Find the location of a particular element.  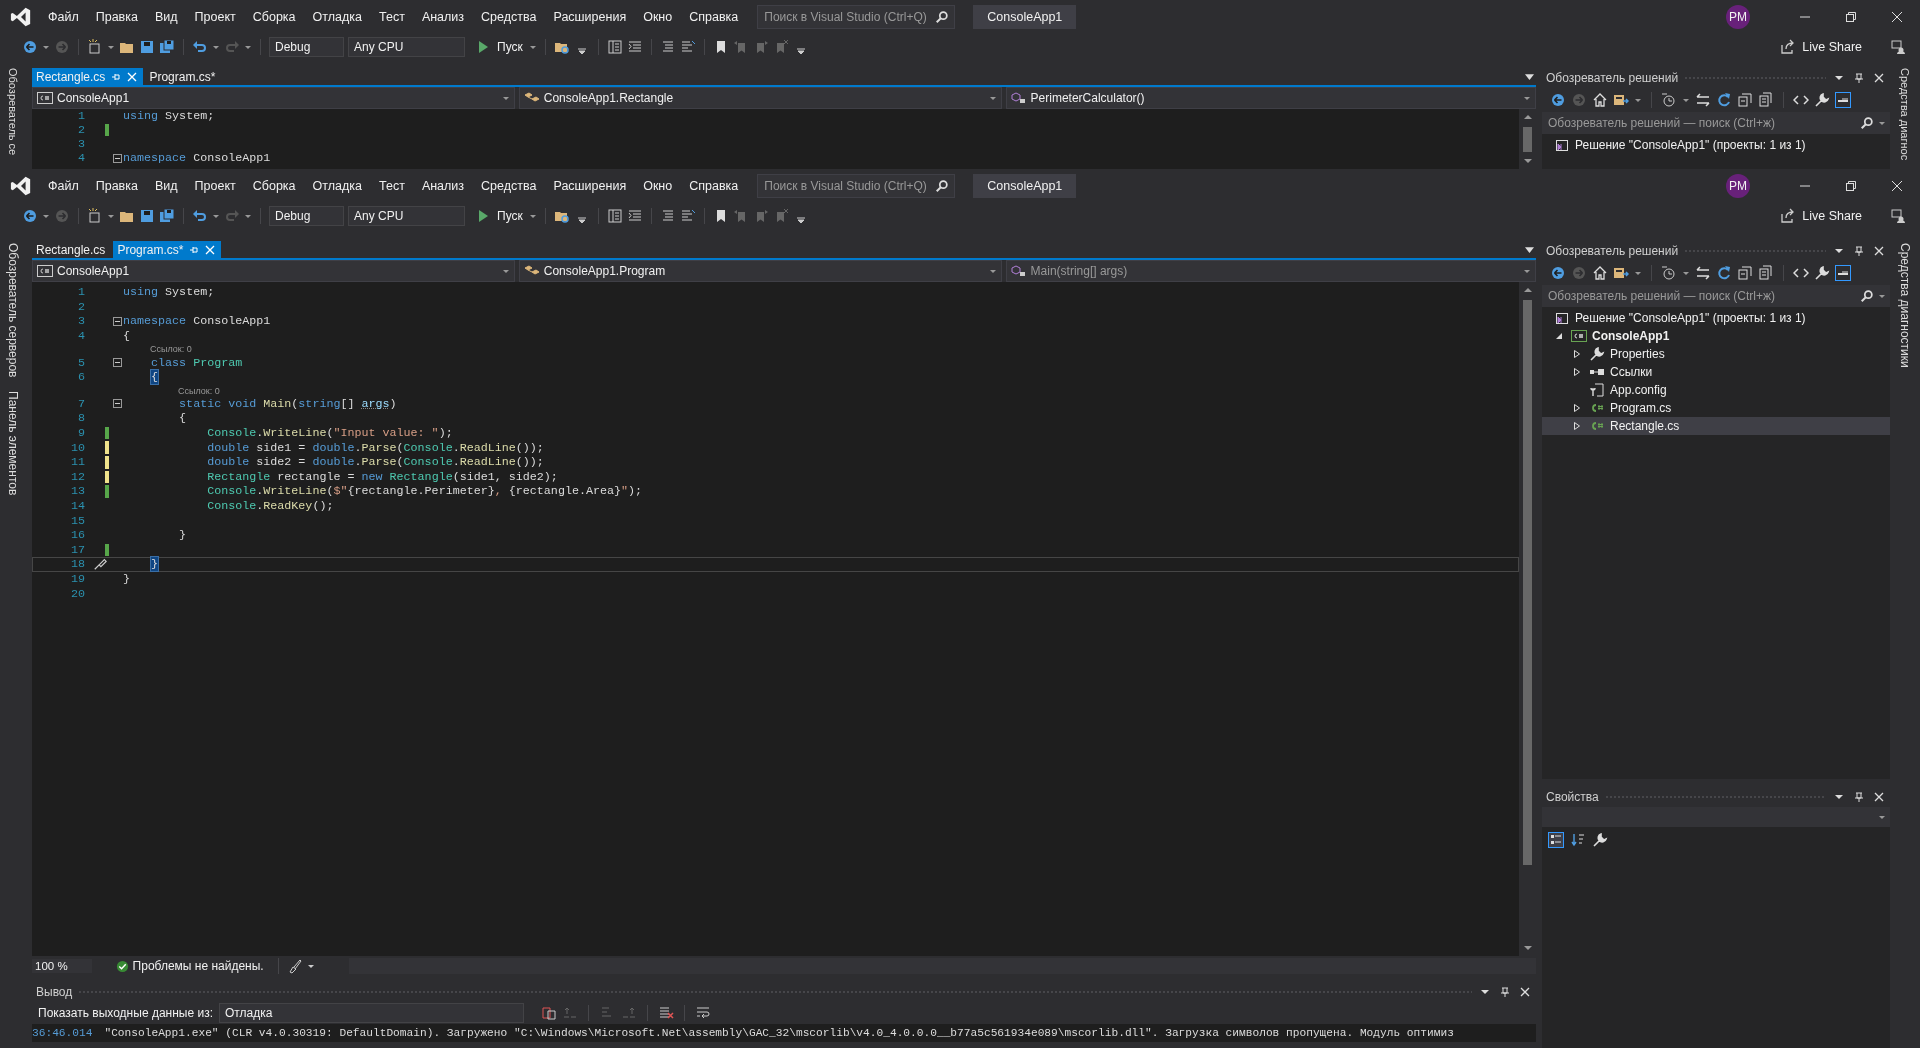

screwdriver-icon is located at coordinates (100, 564).